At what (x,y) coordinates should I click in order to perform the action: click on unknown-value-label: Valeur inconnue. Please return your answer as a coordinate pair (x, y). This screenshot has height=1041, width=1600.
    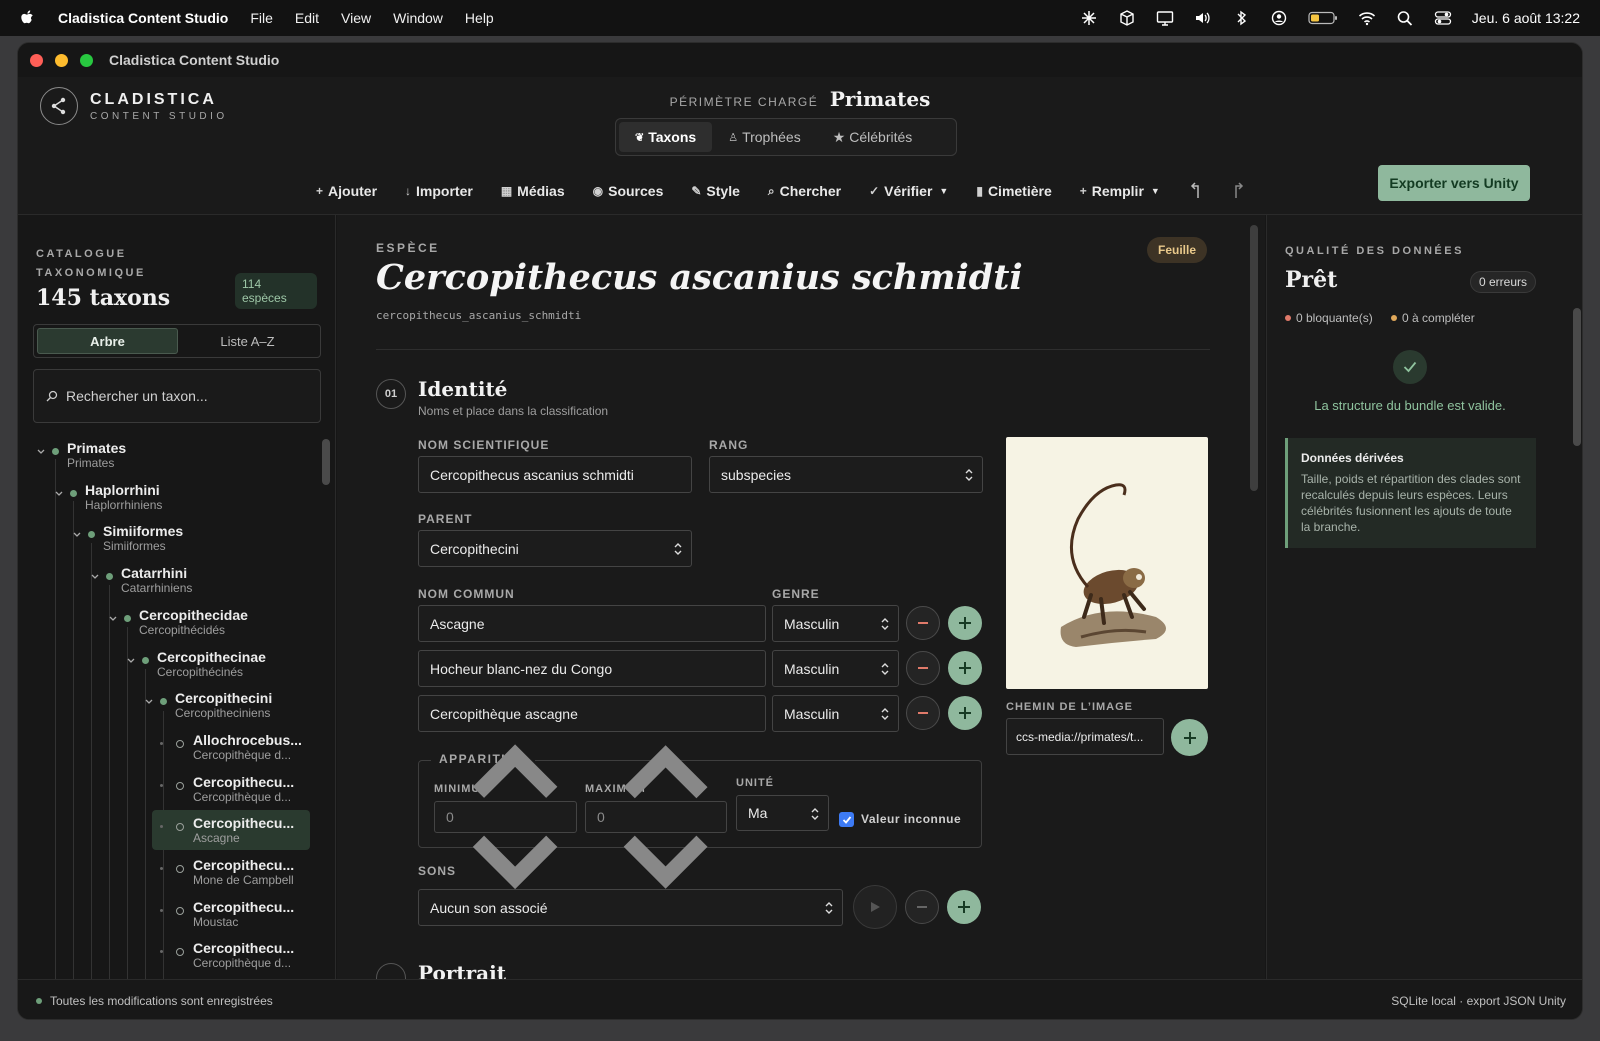
    Looking at the image, I should click on (911, 819).